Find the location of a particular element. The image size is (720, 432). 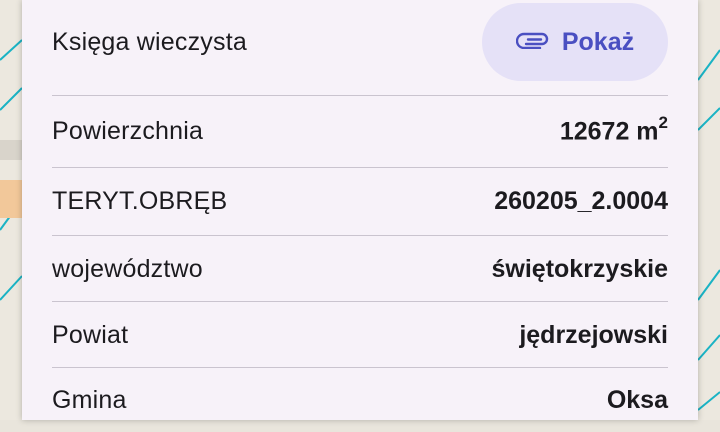

paperclip-icon is located at coordinates (532, 42).